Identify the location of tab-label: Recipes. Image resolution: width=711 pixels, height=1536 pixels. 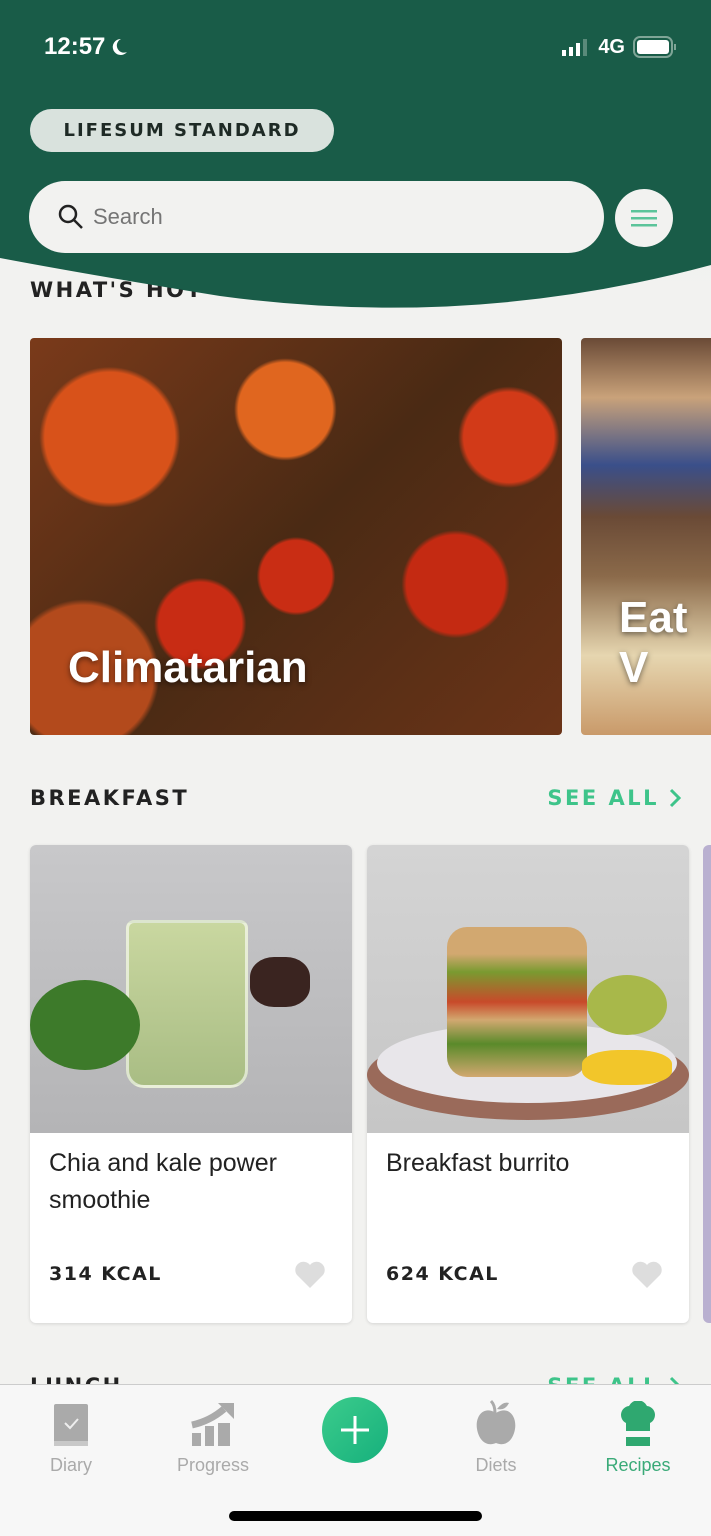
(638, 1465).